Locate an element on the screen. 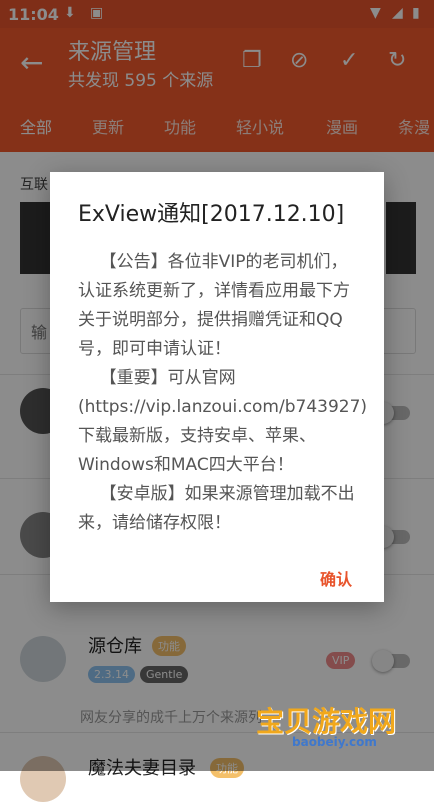 Image resolution: width=434 pixels, height=802 pixels. confirm-button: 确认 is located at coordinates (336, 578).